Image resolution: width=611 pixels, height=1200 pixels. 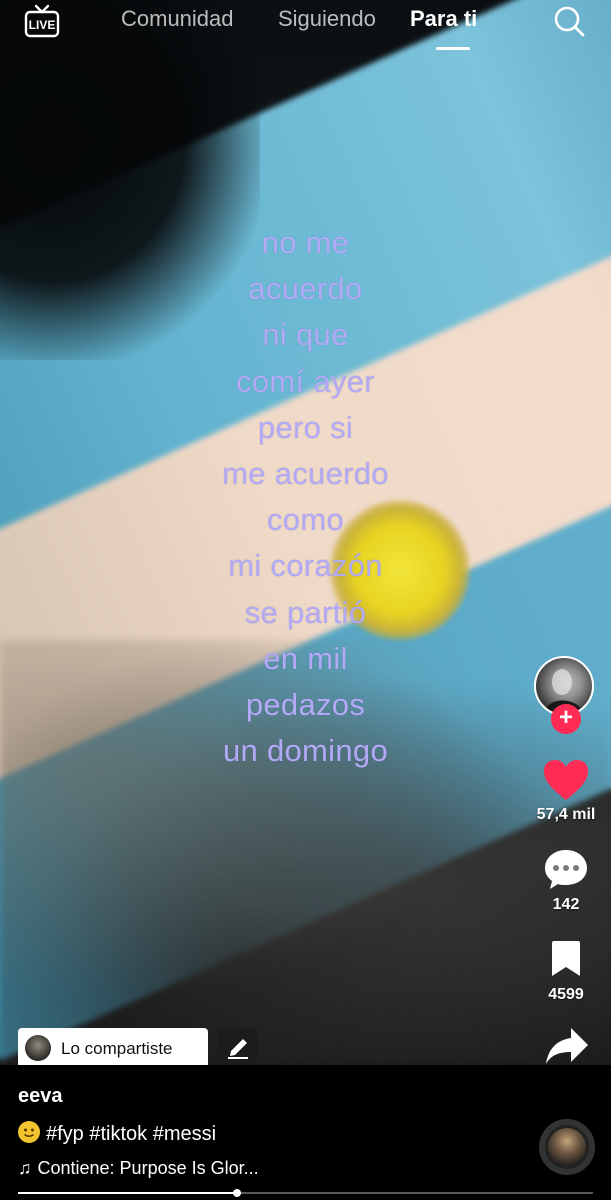 I want to click on shared-label: Lo compartiste, so click(x=117, y=1048).